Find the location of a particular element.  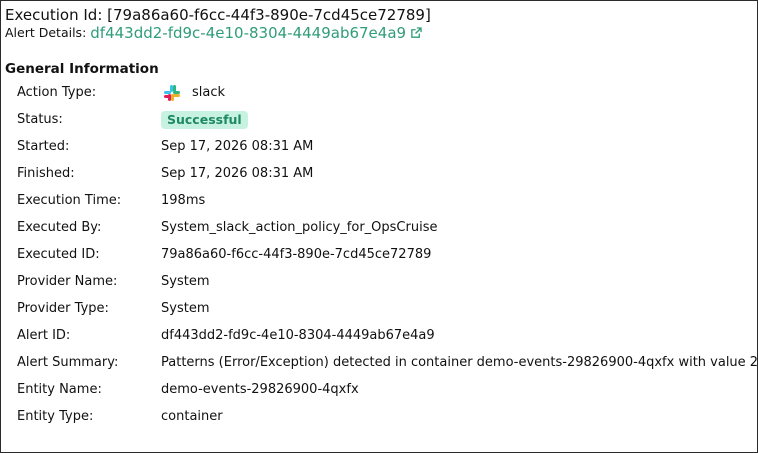

status-badge: Successful is located at coordinates (204, 120).